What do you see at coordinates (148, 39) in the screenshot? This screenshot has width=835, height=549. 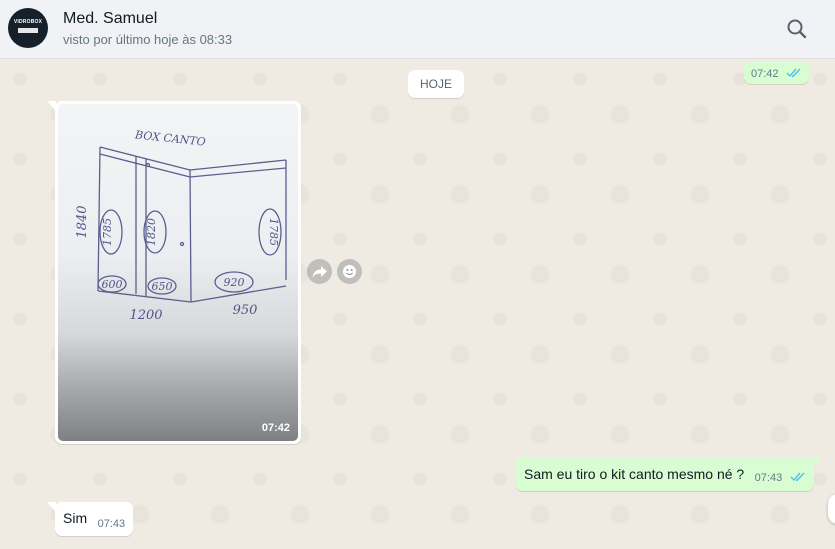 I see `last-seen-status: visto por último hoje às 08:33` at bounding box center [148, 39].